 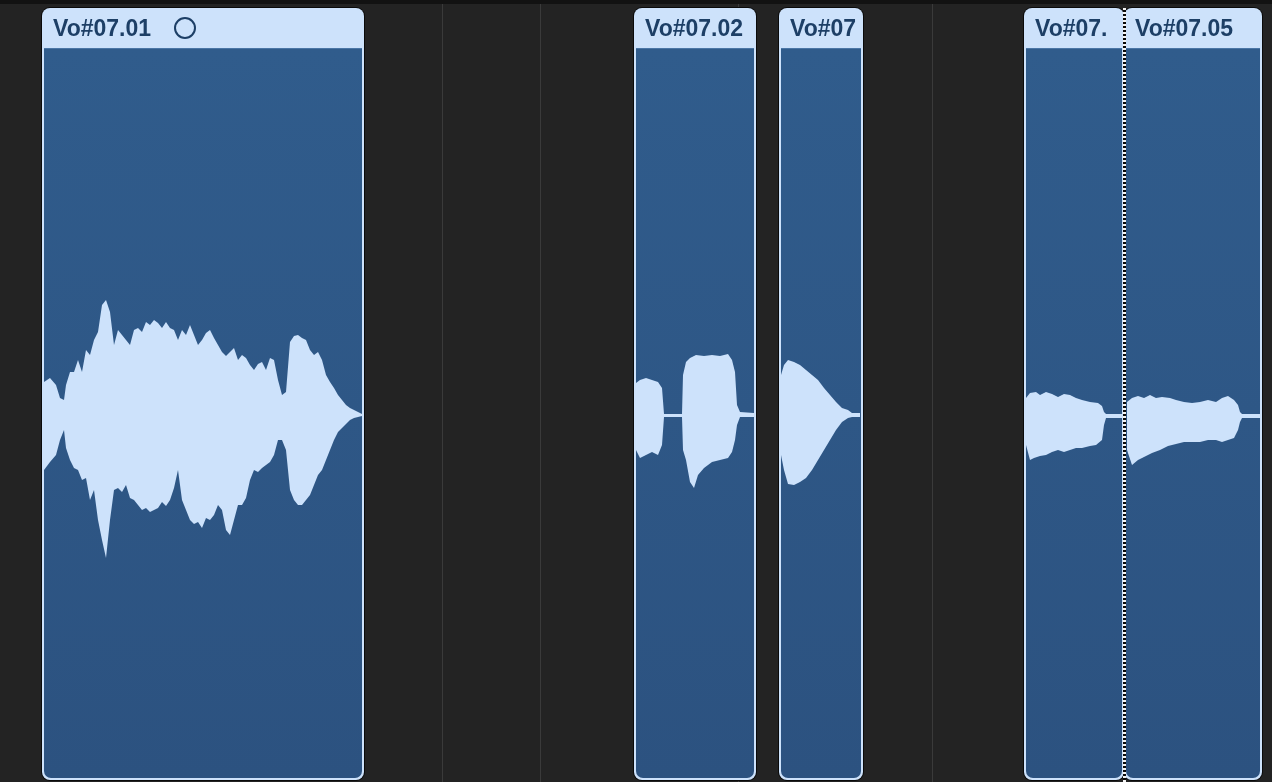 What do you see at coordinates (1071, 28) in the screenshot?
I see `region-name: Vo#07.` at bounding box center [1071, 28].